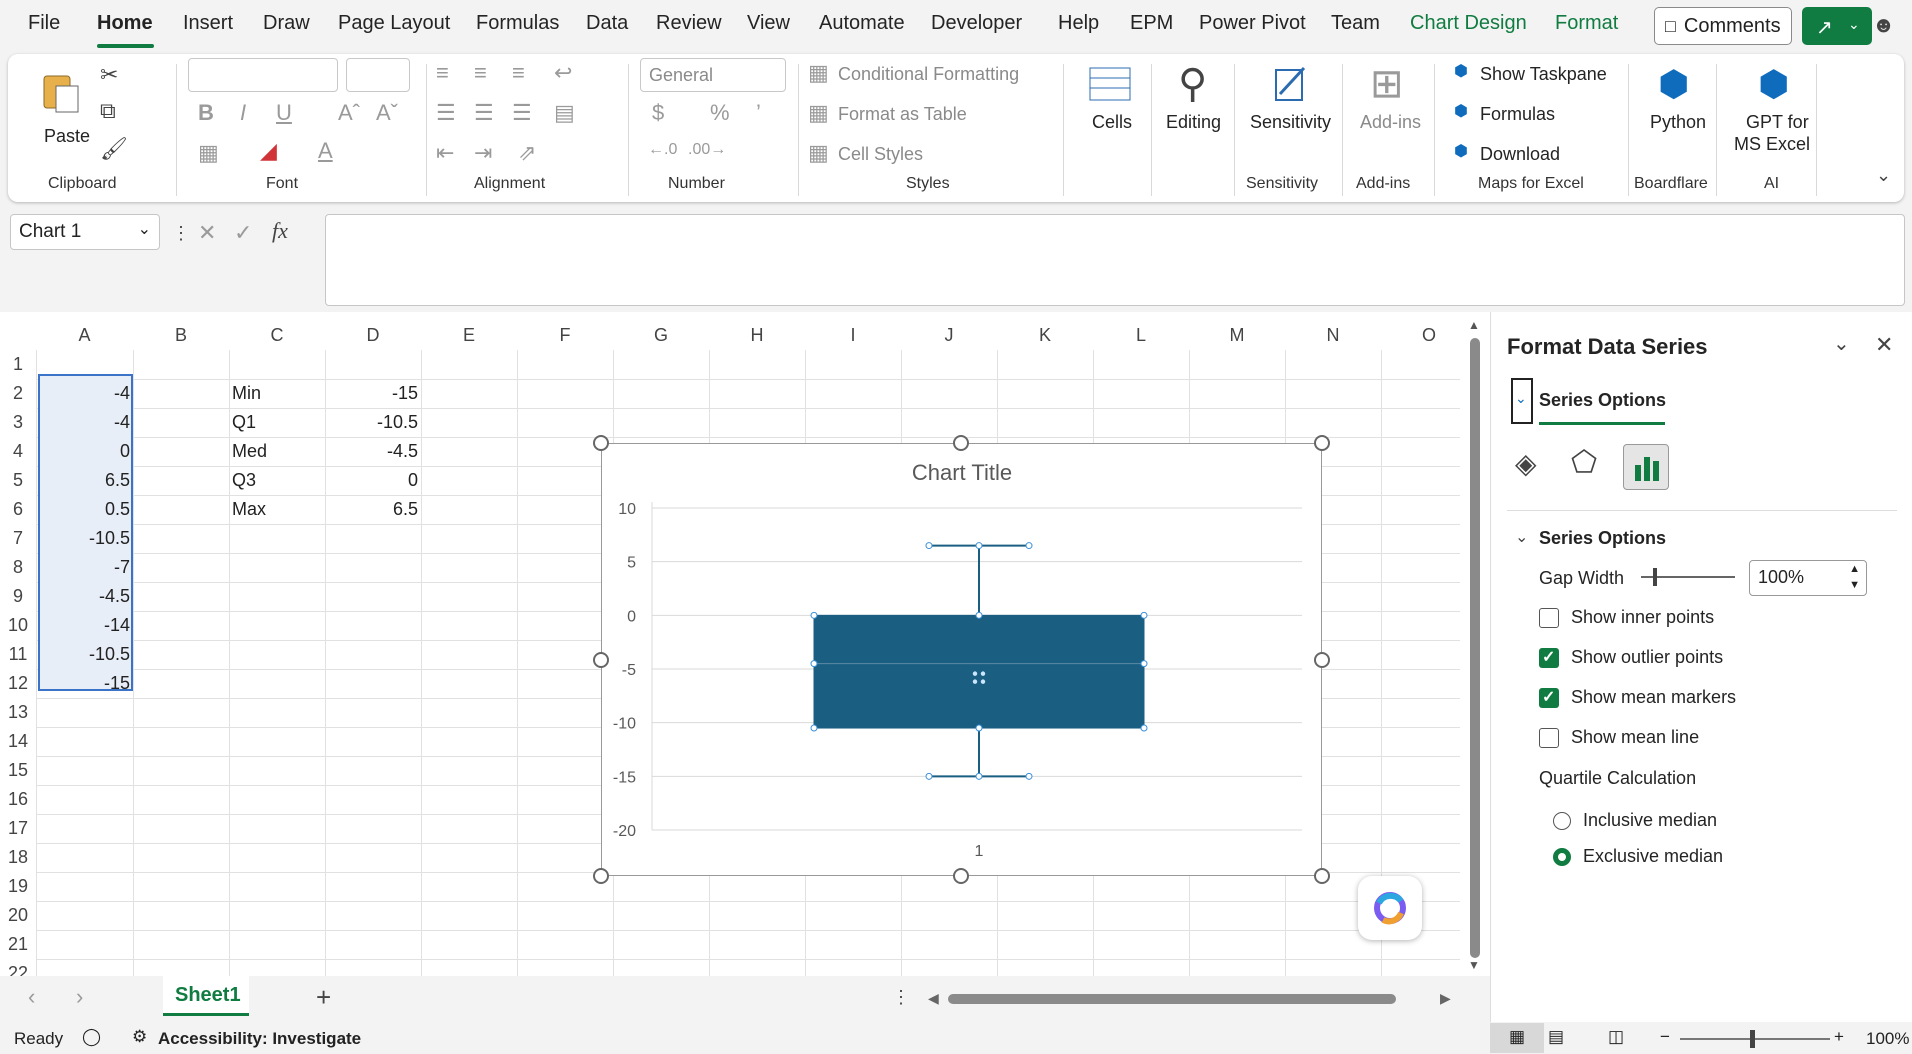 Image resolution: width=1912 pixels, height=1054 pixels. Describe the element at coordinates (1723, 26) in the screenshot. I see `comments-button: □ Comments` at that location.